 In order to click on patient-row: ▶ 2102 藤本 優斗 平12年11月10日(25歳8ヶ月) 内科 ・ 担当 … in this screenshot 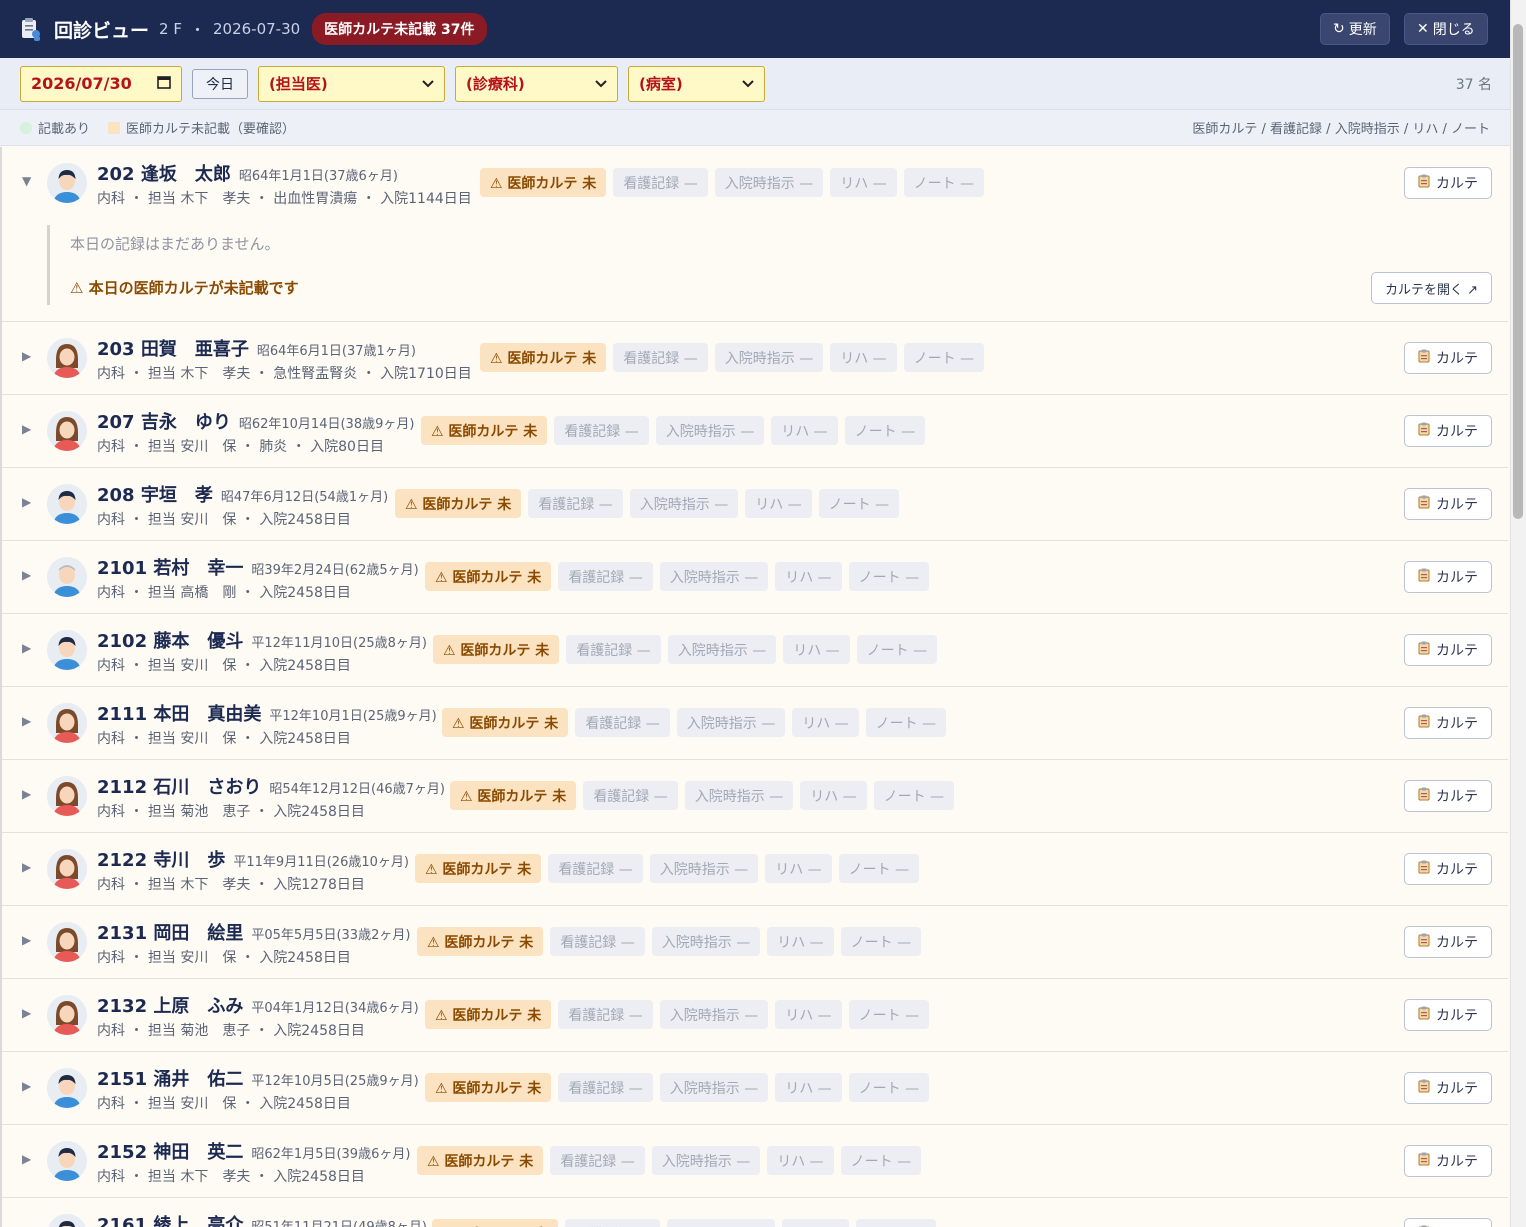, I will do `click(755, 650)`.